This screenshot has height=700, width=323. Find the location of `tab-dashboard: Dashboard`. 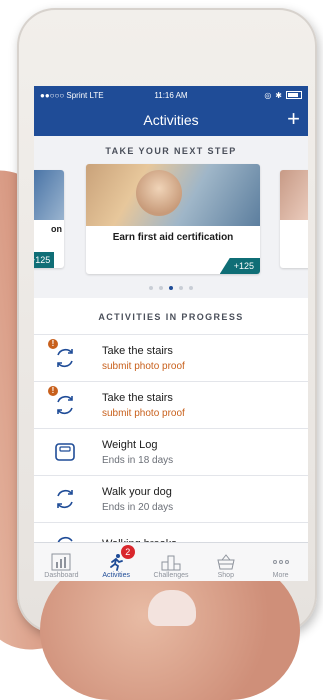

tab-dashboard: Dashboard is located at coordinates (61, 562).